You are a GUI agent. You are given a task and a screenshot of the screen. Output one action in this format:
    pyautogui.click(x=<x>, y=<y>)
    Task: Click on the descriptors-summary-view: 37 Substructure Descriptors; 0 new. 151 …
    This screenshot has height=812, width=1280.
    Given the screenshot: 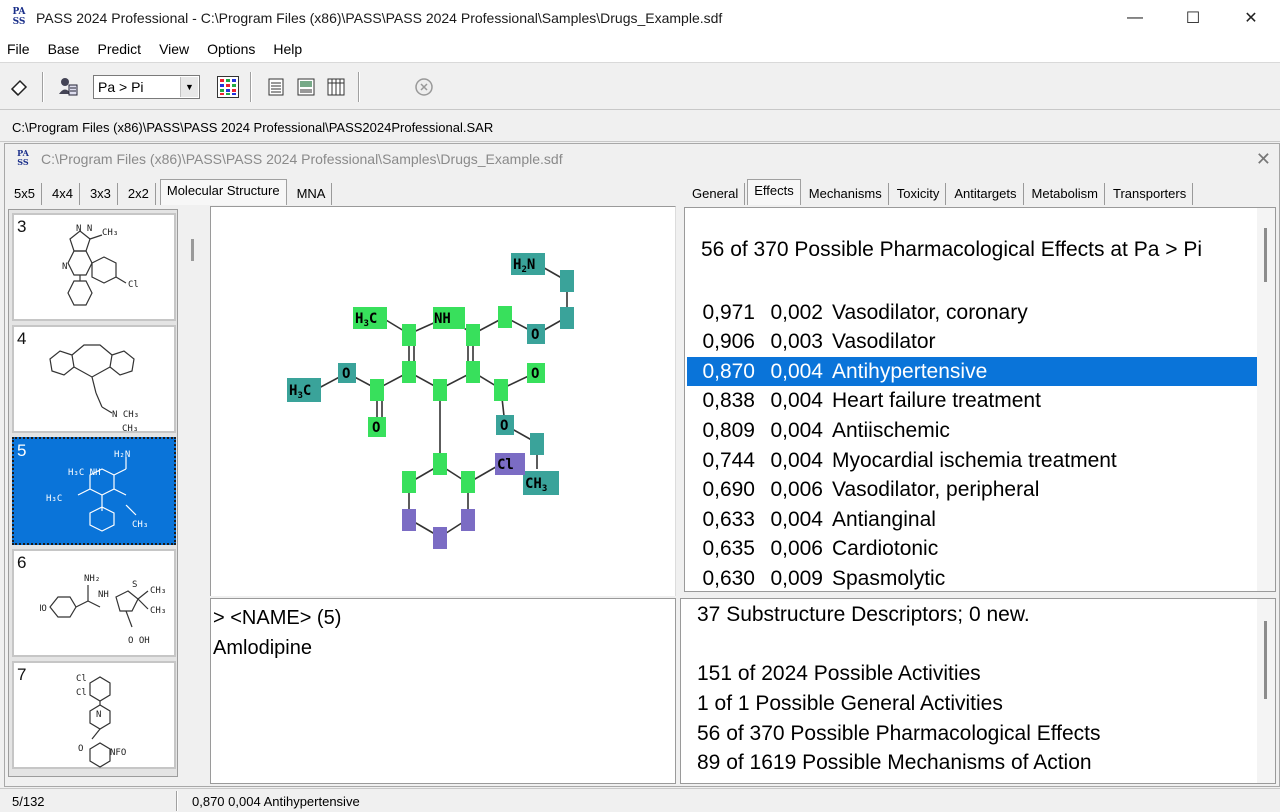 What is the action you would take?
    pyautogui.click(x=978, y=691)
    